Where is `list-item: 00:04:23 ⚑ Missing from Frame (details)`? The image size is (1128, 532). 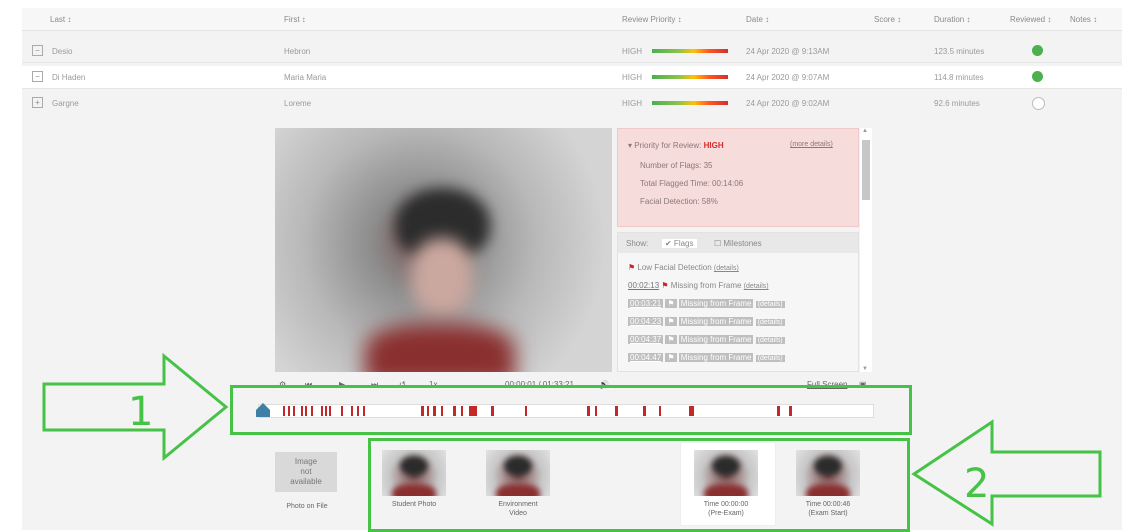 list-item: 00:04:23 ⚑ Missing from Frame (details) is located at coordinates (706, 321).